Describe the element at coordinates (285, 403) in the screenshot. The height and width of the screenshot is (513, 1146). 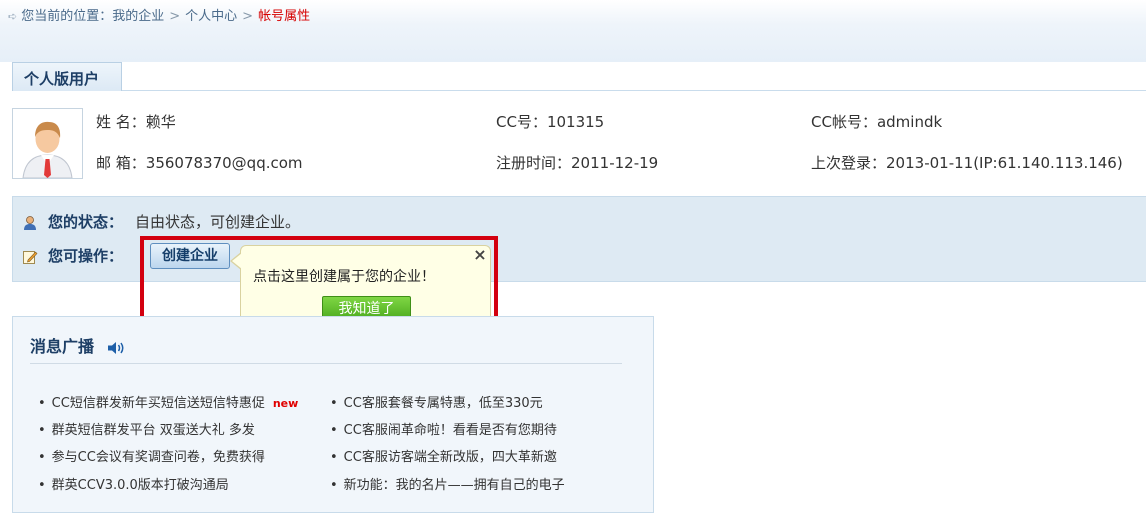
I see `new-badge: new` at that location.